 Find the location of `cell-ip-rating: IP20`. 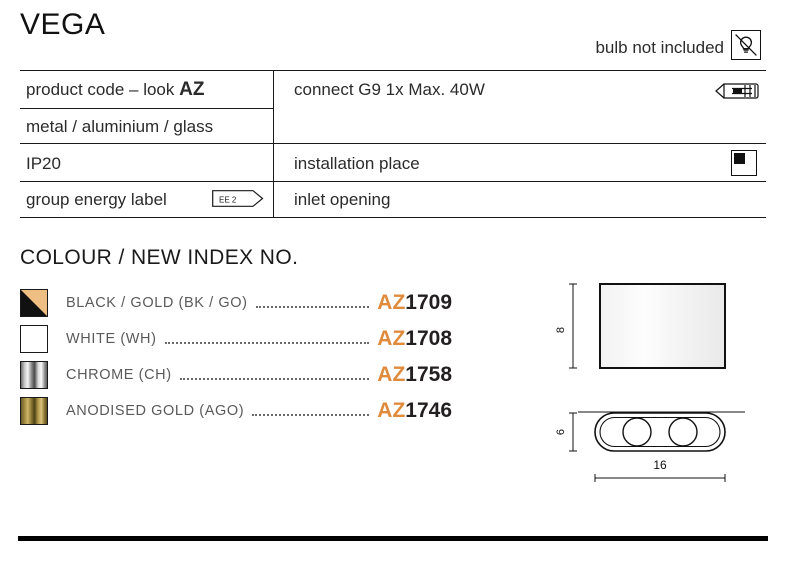

cell-ip-rating: IP20 is located at coordinates (43, 163).